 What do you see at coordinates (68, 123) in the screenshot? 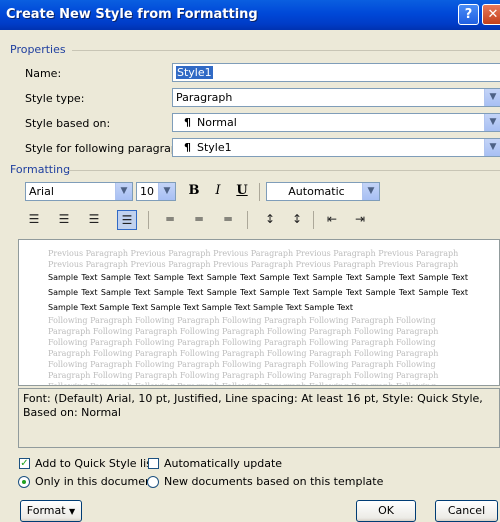
I see `based-on-label: Style based on:` at bounding box center [68, 123].